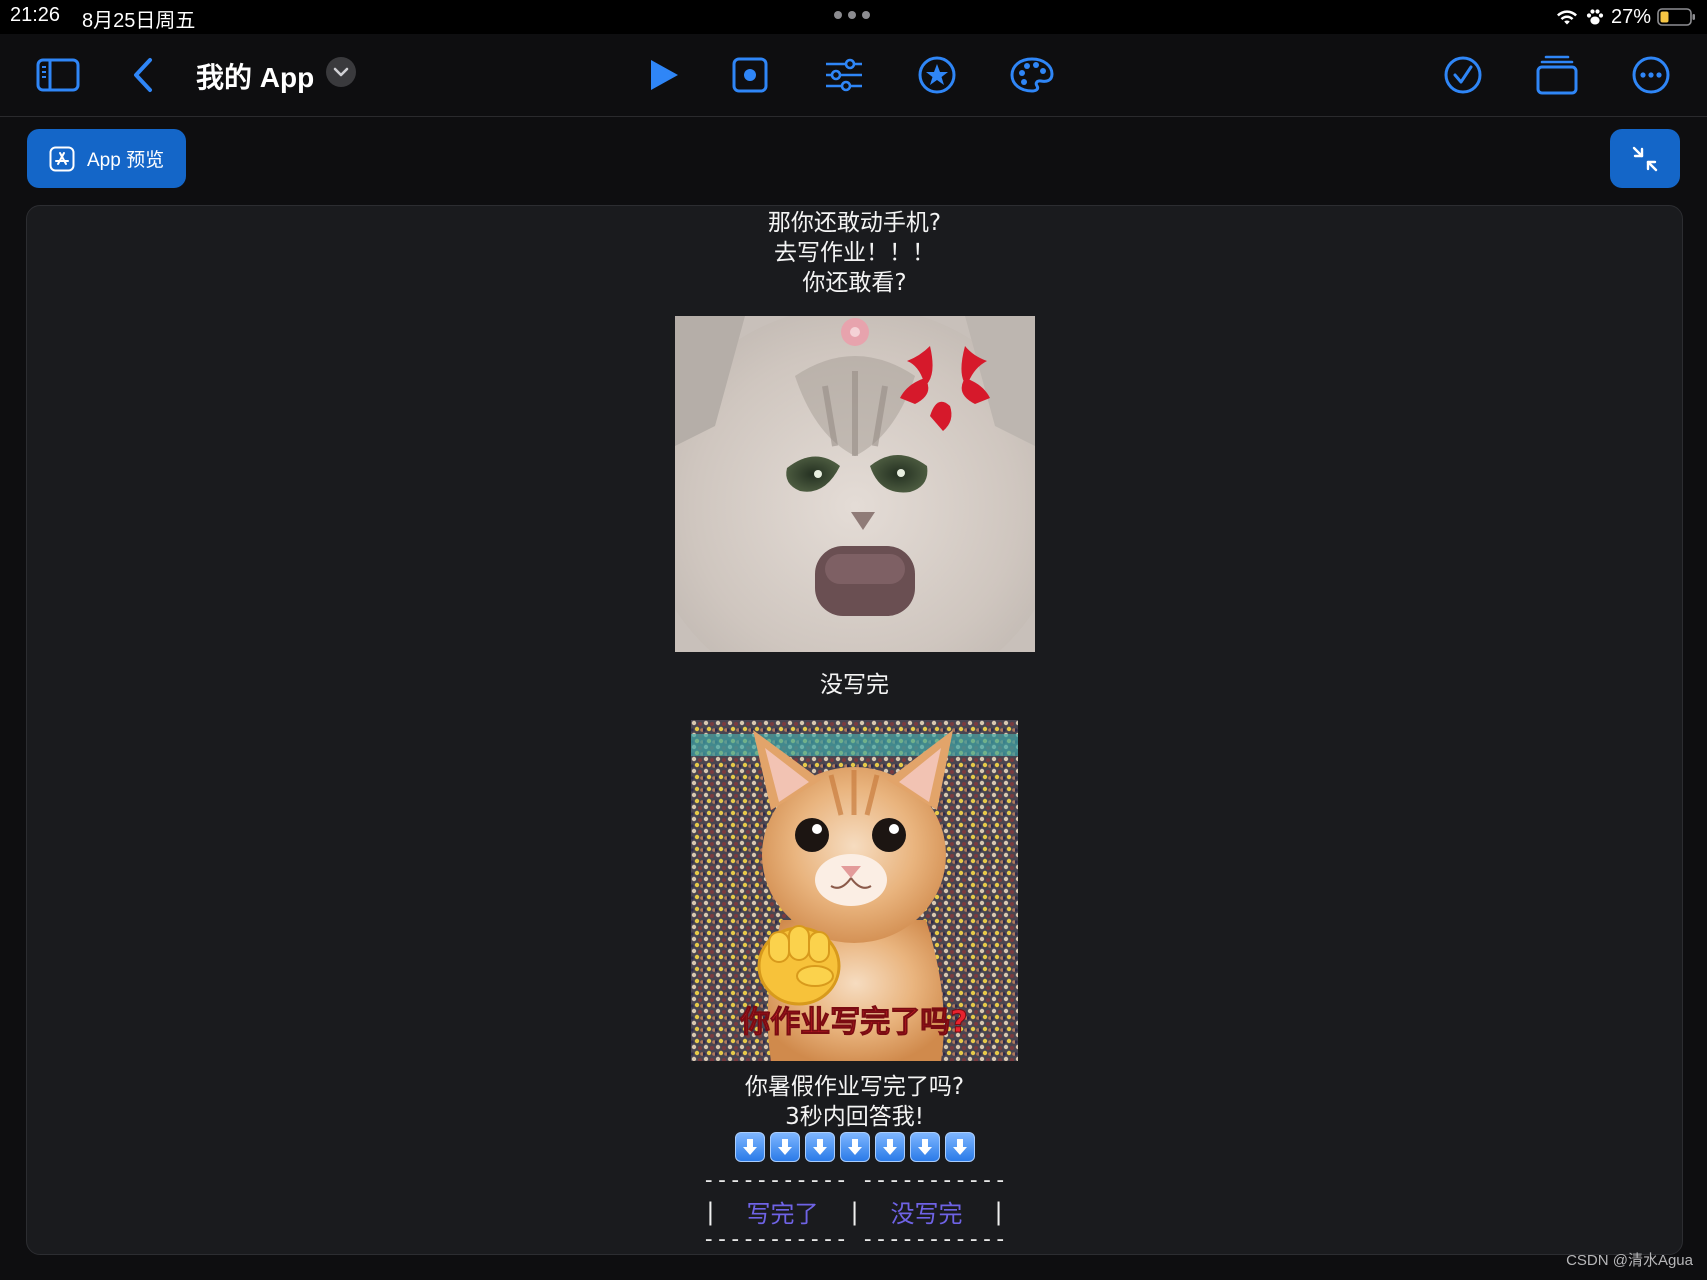 This screenshot has height=1280, width=1707. What do you see at coordinates (1651, 75) in the screenshot?
I see `more-icon` at bounding box center [1651, 75].